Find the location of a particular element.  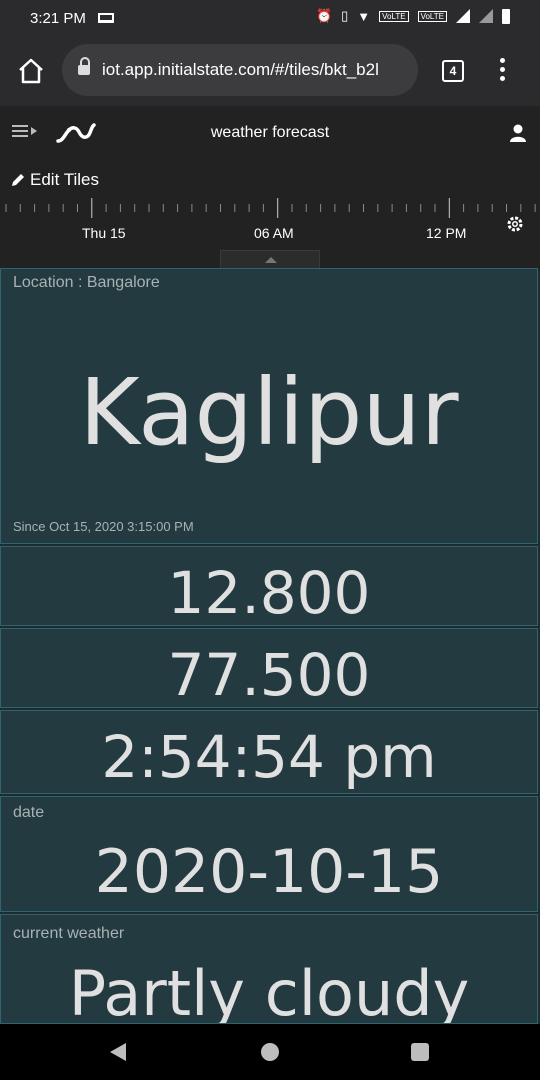

address-bar: iot.app.initialstate.com/#/tiles/bkt_b2l is located at coordinates (240, 70).